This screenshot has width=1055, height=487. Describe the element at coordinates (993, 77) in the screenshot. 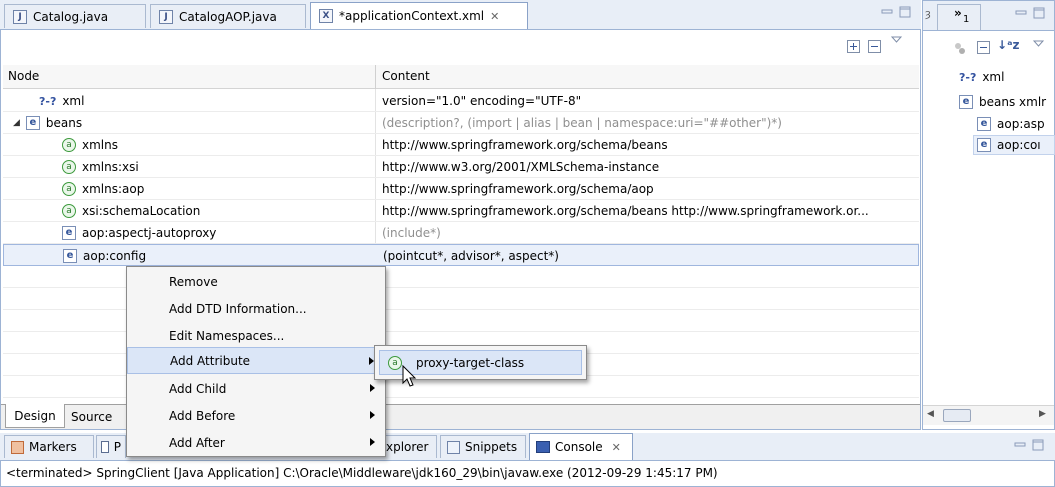

I see `outline-item-label: xml` at that location.